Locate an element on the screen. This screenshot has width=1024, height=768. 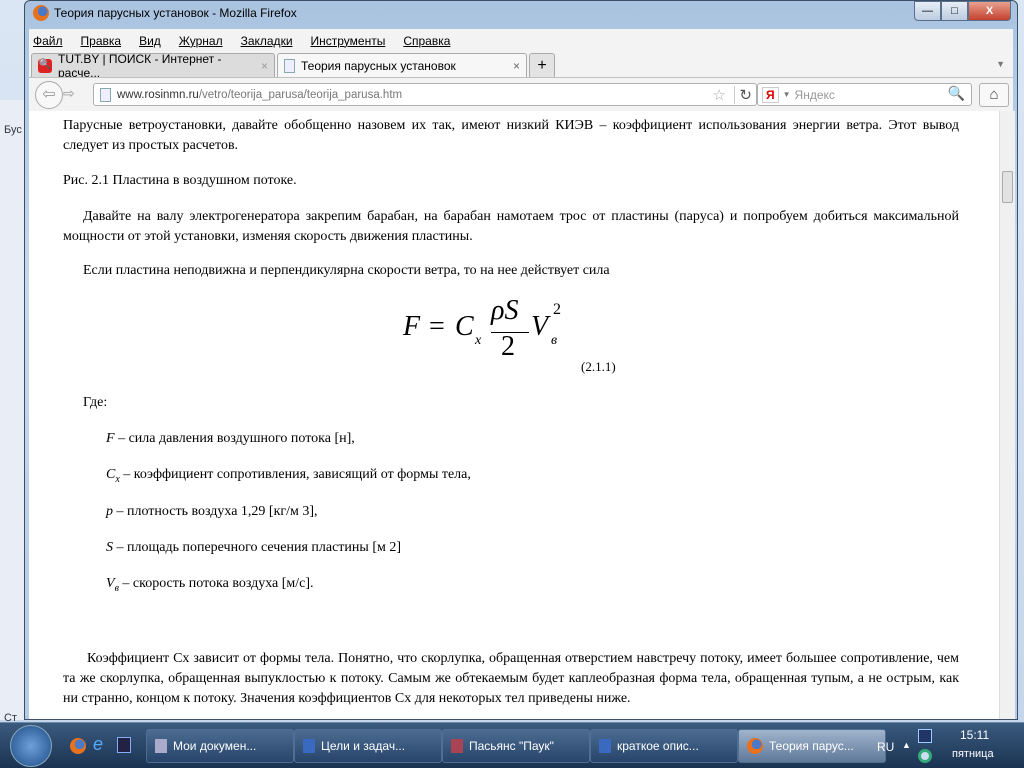
tray-app-icon is located at coordinates (925, 756).